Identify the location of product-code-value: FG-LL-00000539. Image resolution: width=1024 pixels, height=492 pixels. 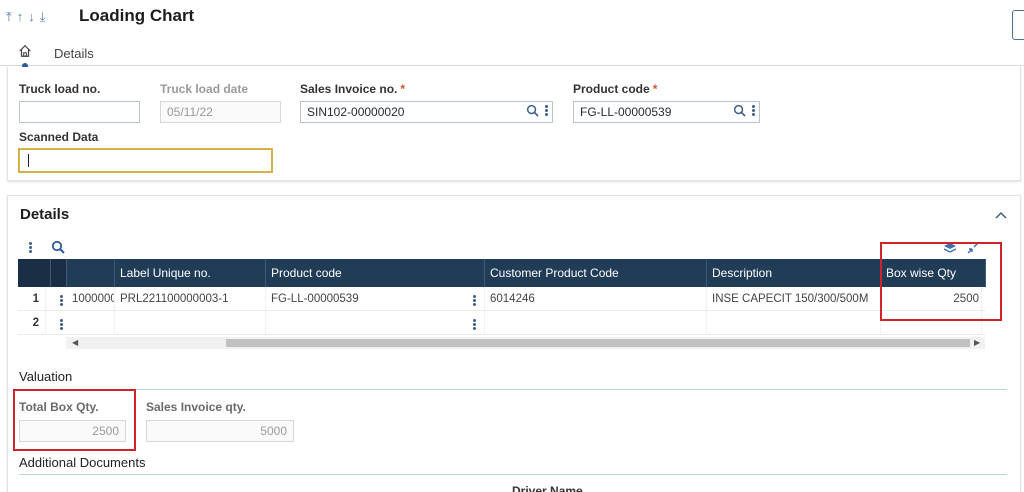
(626, 112).